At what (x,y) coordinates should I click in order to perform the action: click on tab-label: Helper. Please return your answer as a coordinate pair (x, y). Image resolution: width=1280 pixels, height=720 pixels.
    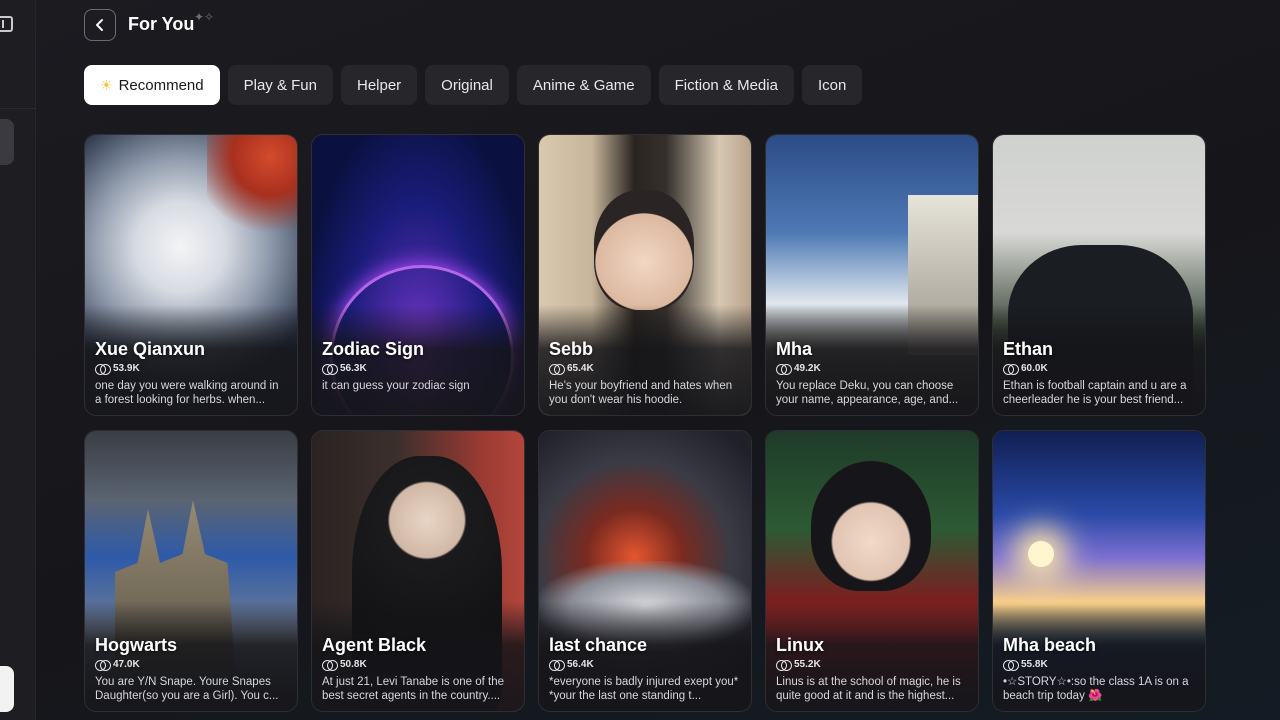
    Looking at the image, I should click on (379, 85).